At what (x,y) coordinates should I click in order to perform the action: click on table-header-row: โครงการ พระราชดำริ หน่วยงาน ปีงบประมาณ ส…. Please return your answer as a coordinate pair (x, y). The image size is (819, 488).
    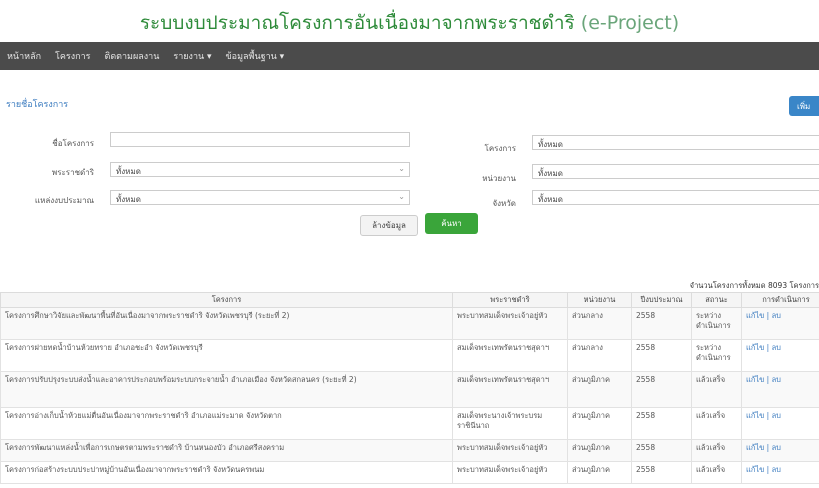
    Looking at the image, I should click on (409, 300).